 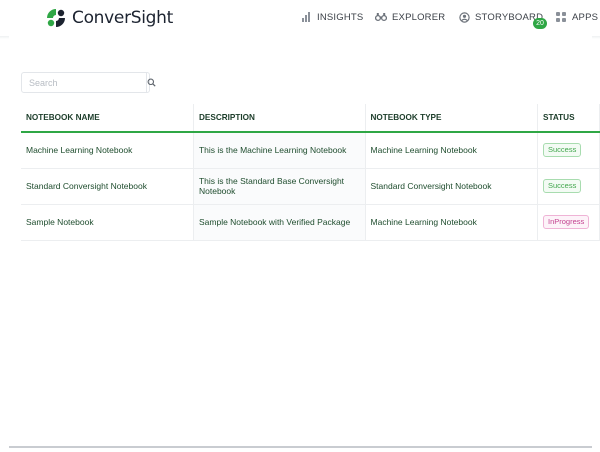 I want to click on status-badge: InProgress, so click(x=566, y=222).